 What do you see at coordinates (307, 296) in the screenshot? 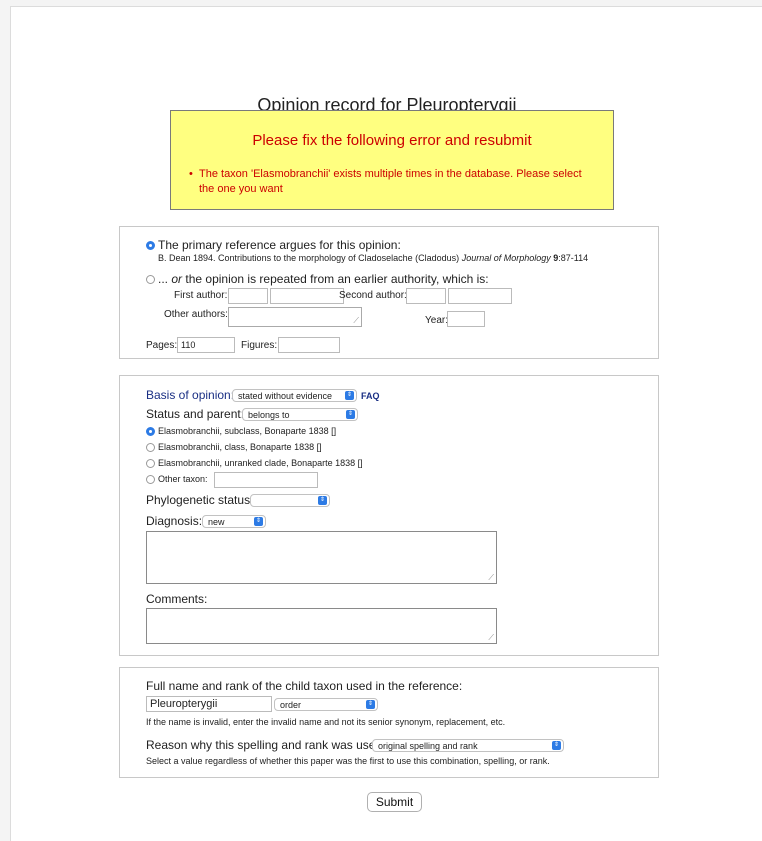
I see `first-author-last-input` at bounding box center [307, 296].